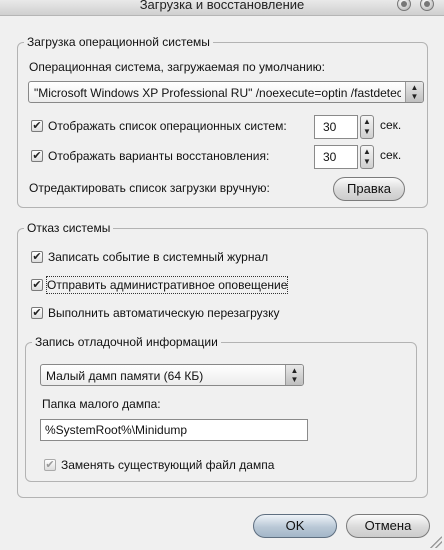 This screenshot has width=444, height=550. What do you see at coordinates (125, 376) in the screenshot?
I see `dump-type-value: Малый дамп памяти (64 КБ)` at bounding box center [125, 376].